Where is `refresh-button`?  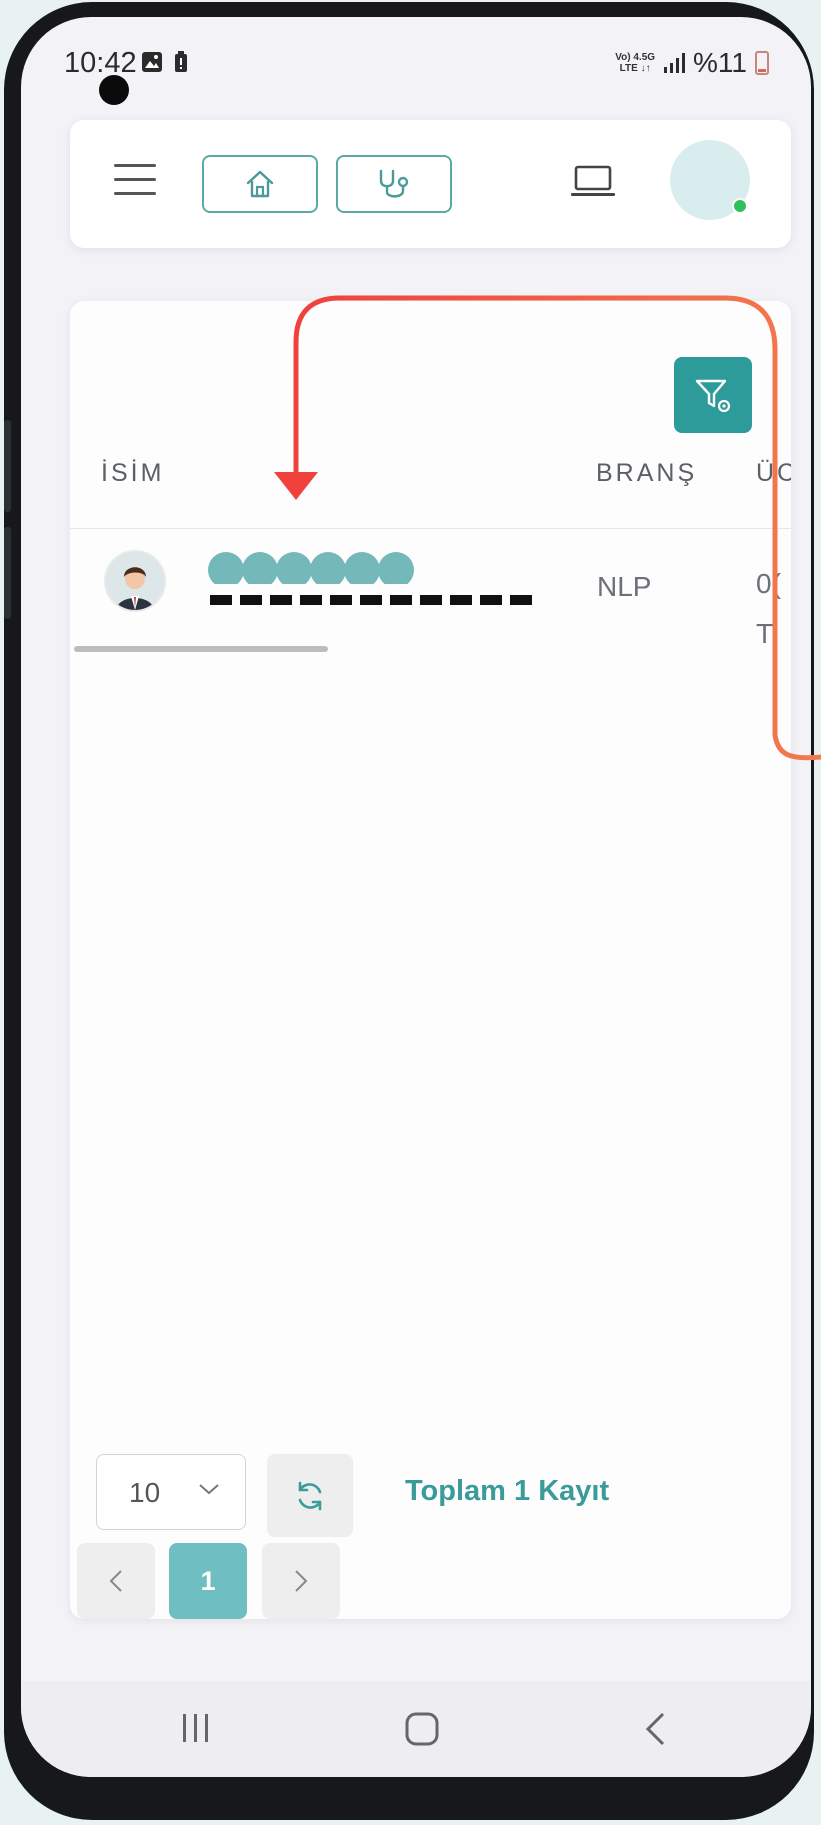
refresh-button is located at coordinates (310, 1495).